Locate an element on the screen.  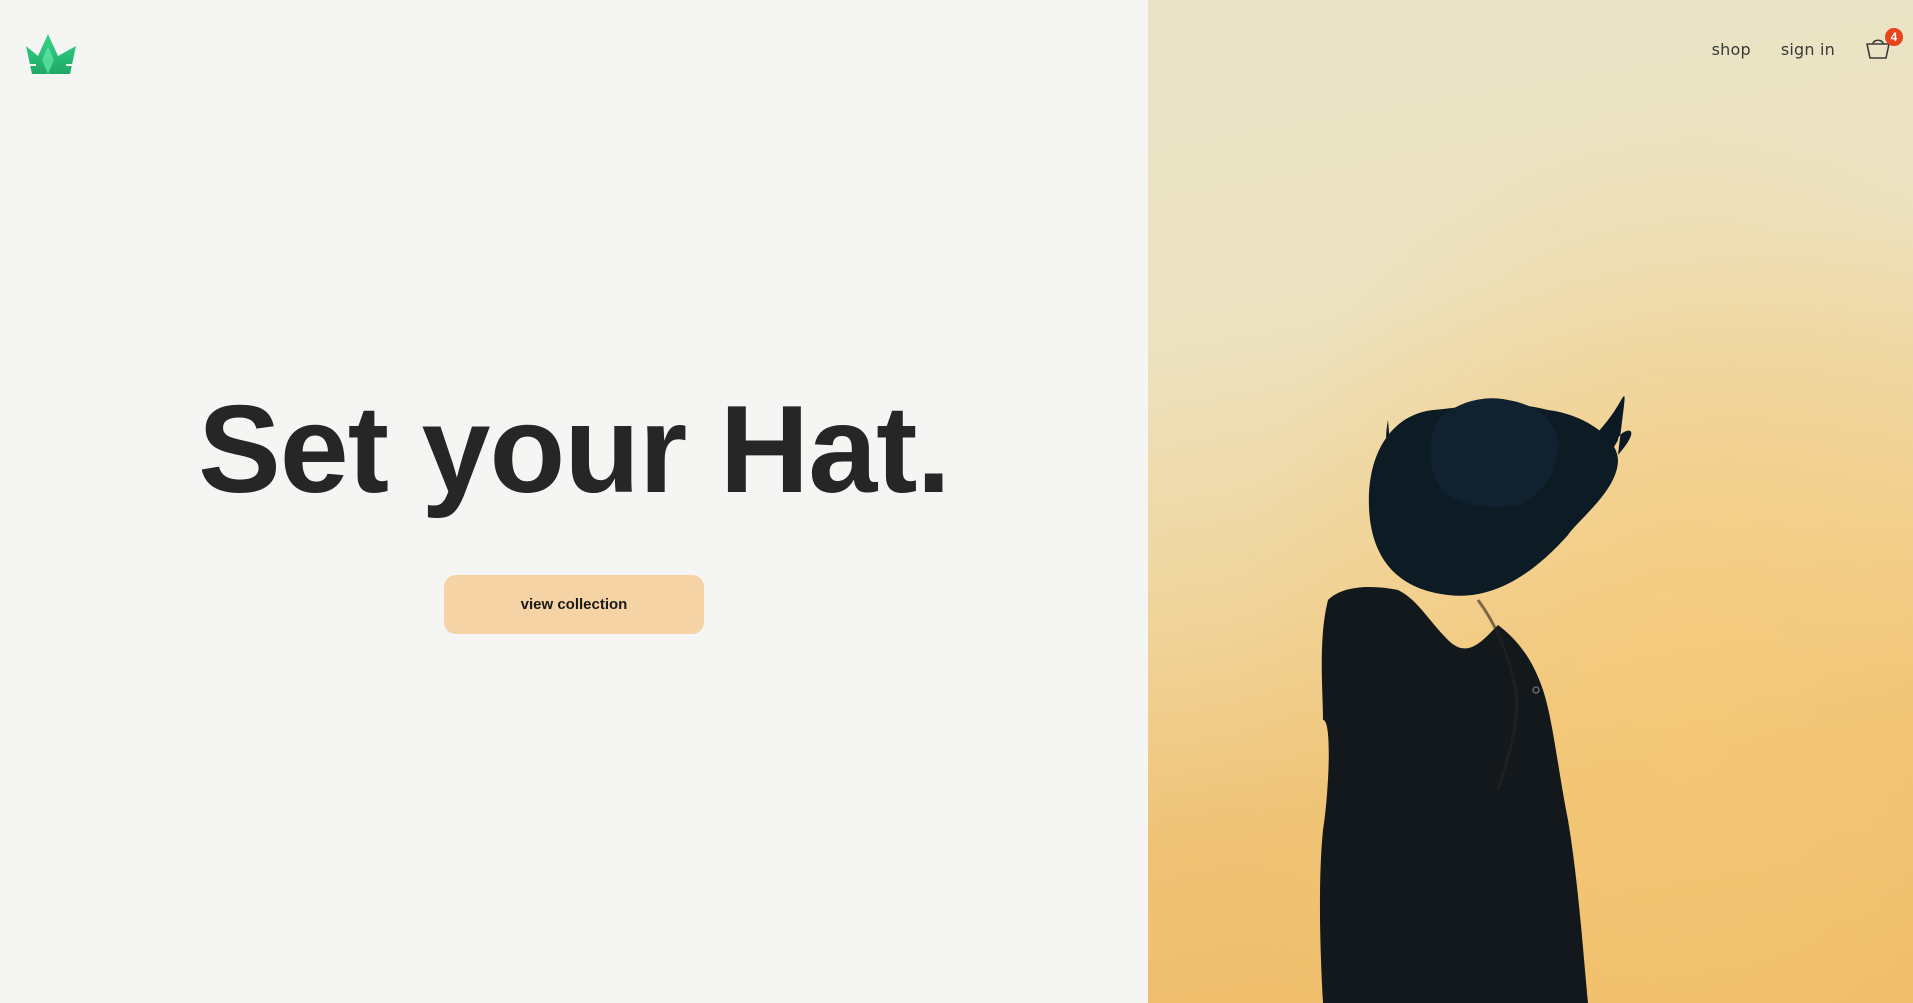
cart-button: 4 is located at coordinates (1884, 46).